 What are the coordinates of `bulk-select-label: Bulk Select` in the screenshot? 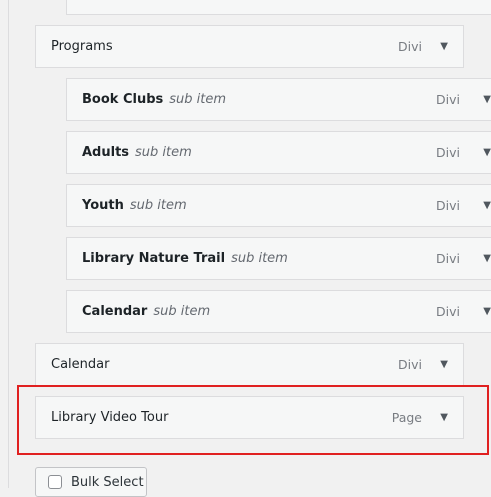 It's located at (107, 482).